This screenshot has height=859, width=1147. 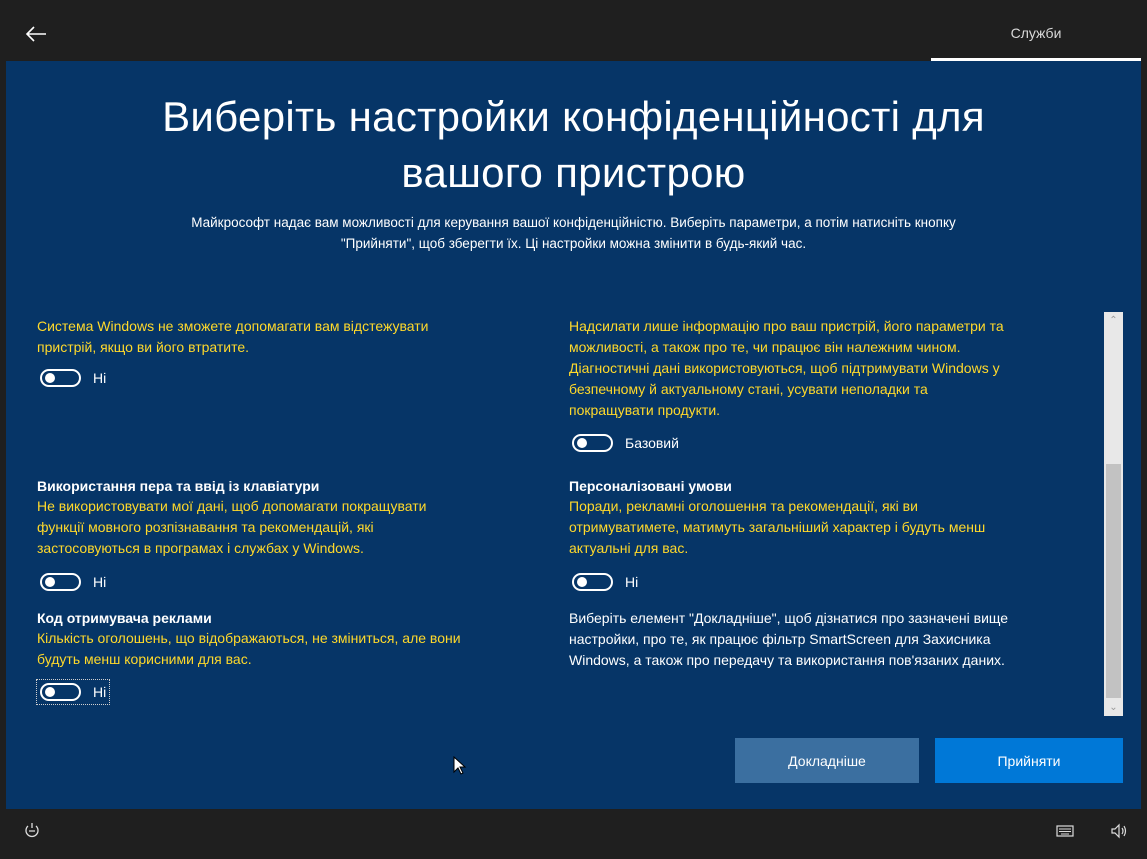 What do you see at coordinates (1113, 581) in the screenshot?
I see `scroll-thumb` at bounding box center [1113, 581].